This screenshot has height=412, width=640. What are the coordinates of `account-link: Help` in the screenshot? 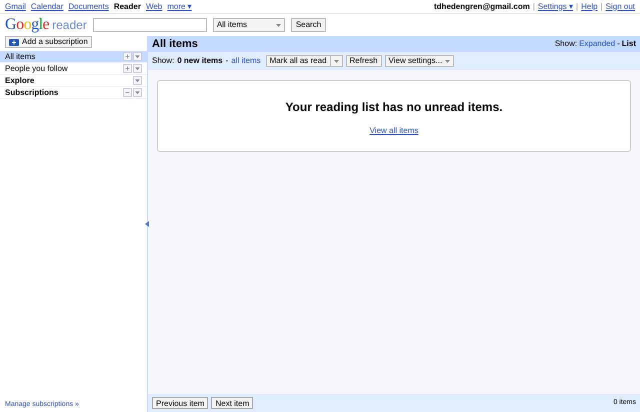 It's located at (589, 6).